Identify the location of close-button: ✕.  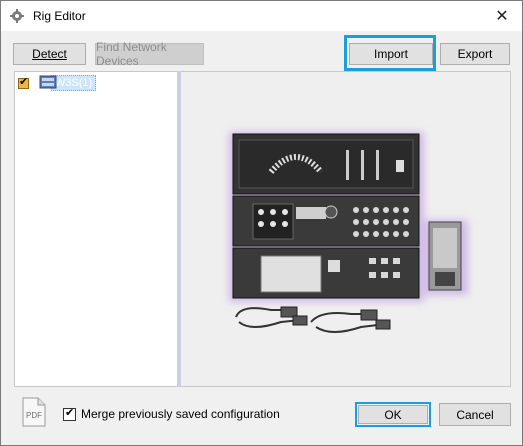
(502, 16).